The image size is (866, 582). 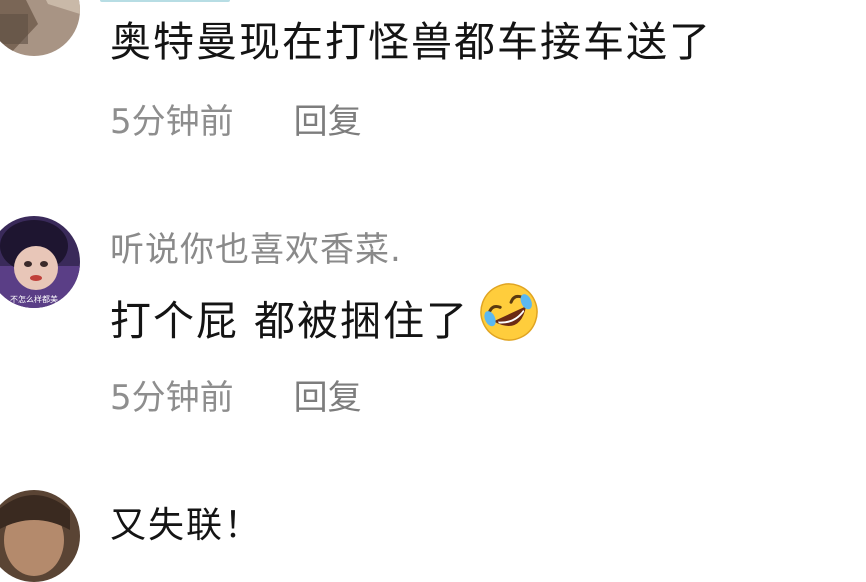 What do you see at coordinates (186, 525) in the screenshot?
I see `comment-text: 又失联！` at bounding box center [186, 525].